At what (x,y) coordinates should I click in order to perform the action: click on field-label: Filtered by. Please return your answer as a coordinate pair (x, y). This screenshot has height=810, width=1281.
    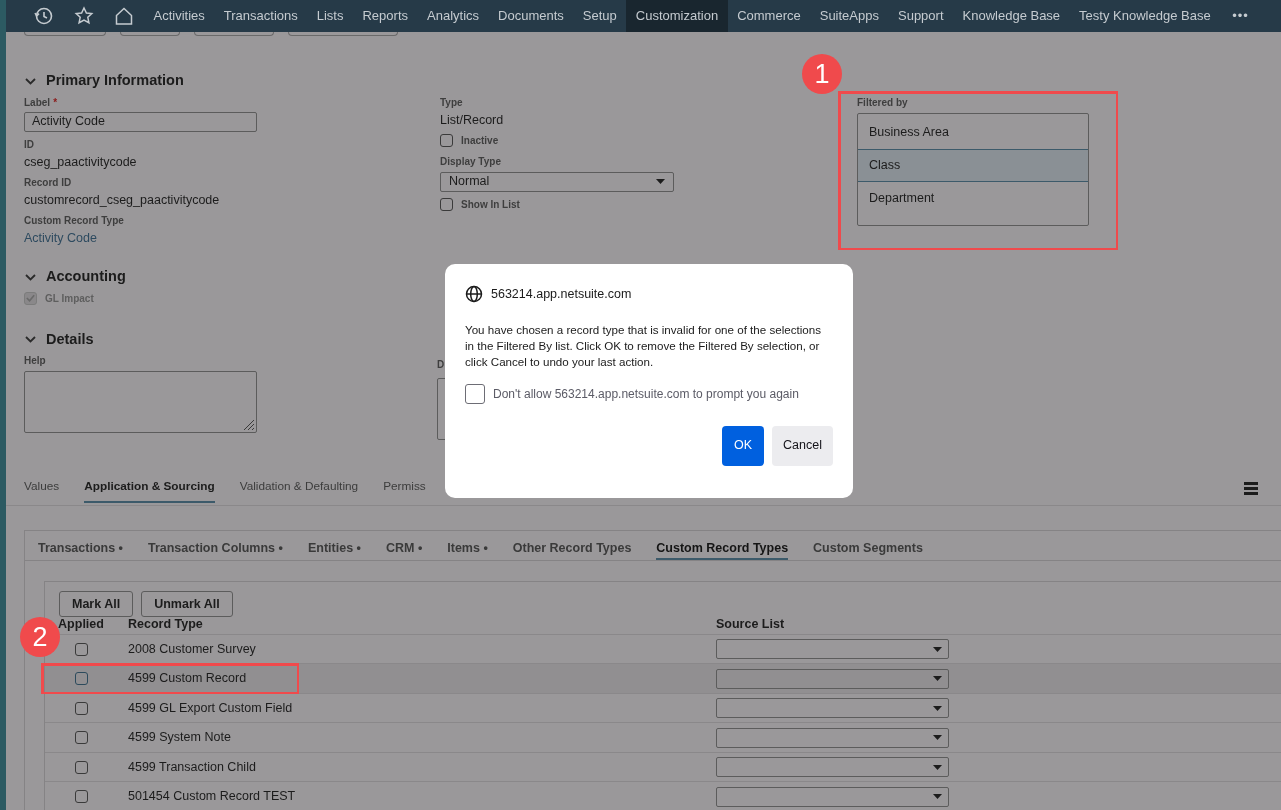
    Looking at the image, I should click on (883, 102).